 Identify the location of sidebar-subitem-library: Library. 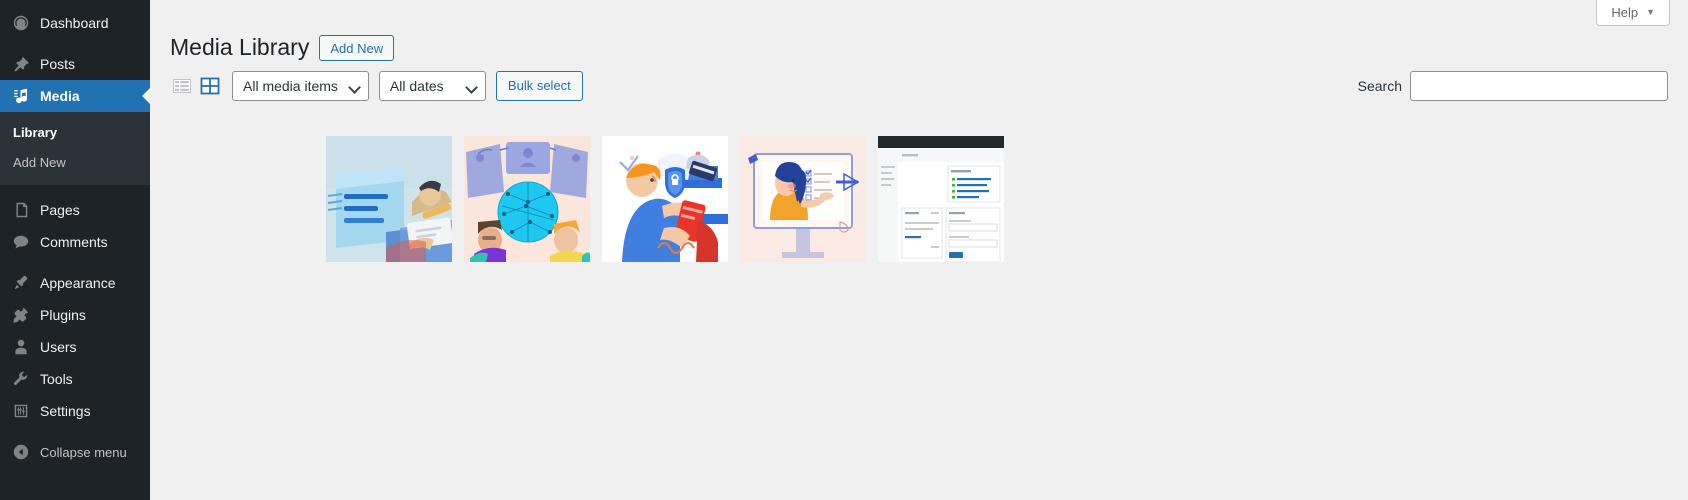
(75, 133).